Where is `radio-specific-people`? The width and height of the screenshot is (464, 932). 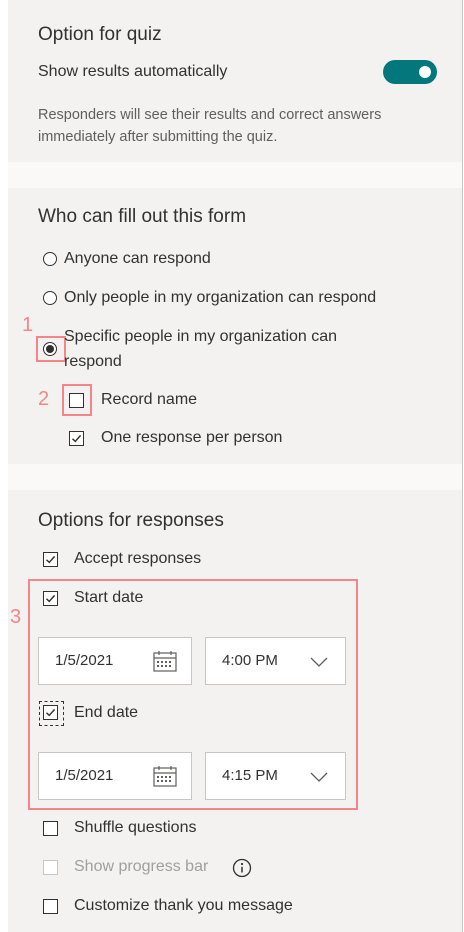 radio-specific-people is located at coordinates (50, 349).